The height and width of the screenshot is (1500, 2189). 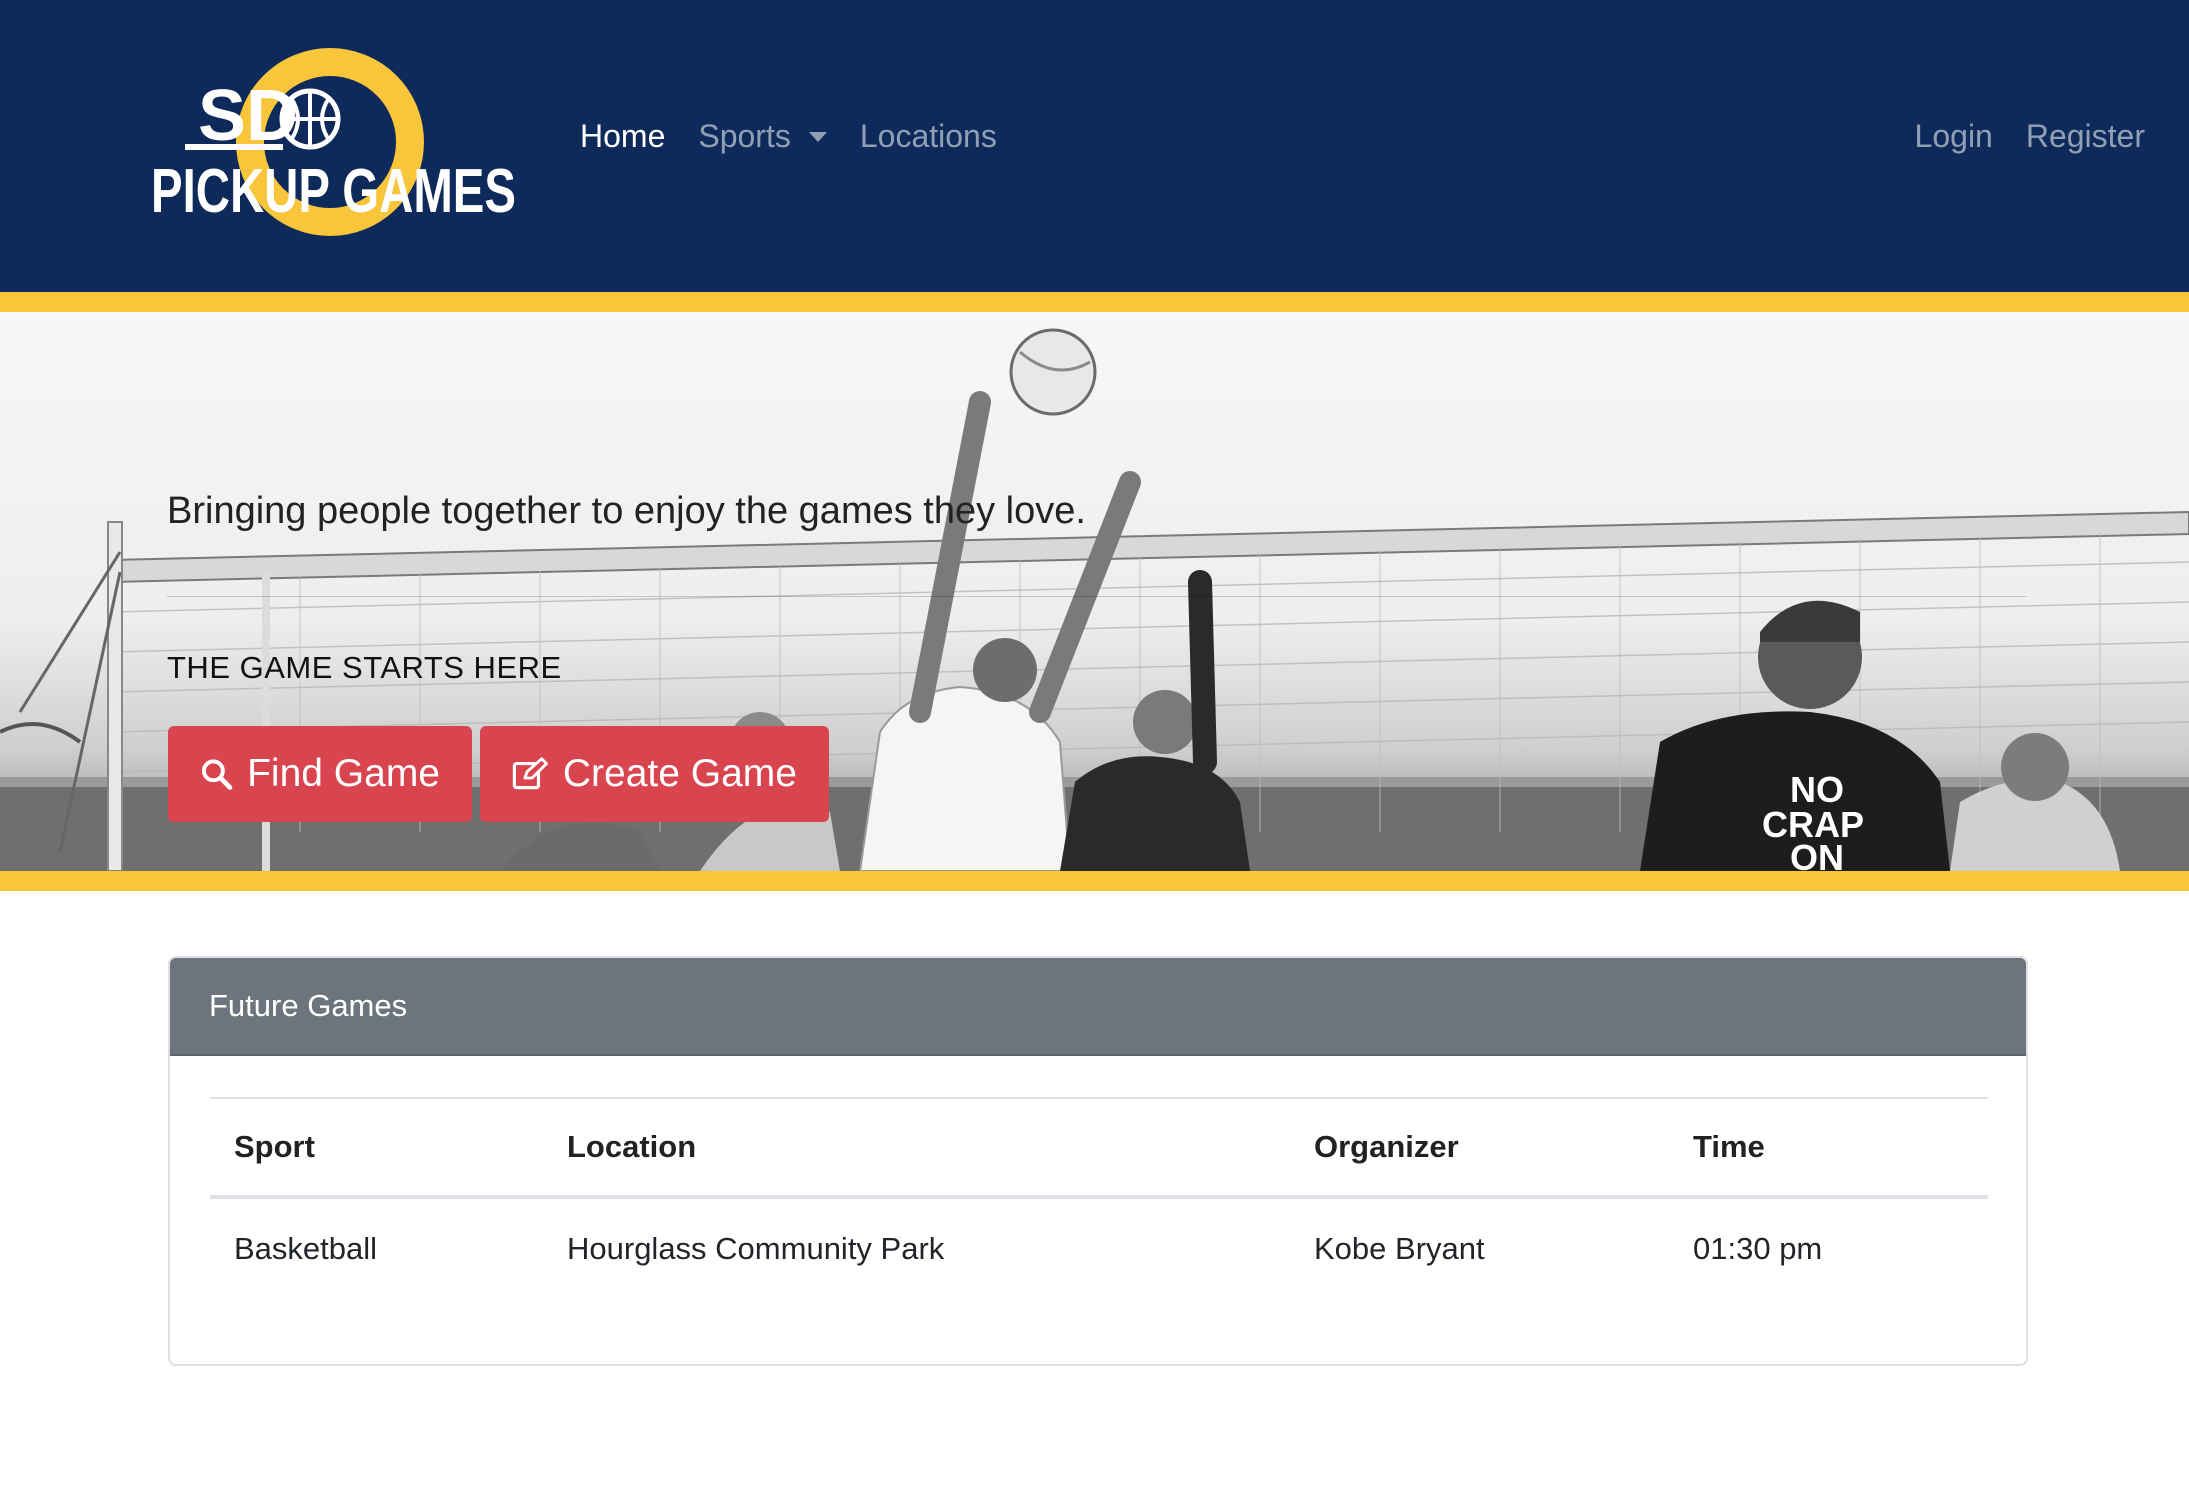 I want to click on nav-sports-dropdown: Sports, so click(x=762, y=136).